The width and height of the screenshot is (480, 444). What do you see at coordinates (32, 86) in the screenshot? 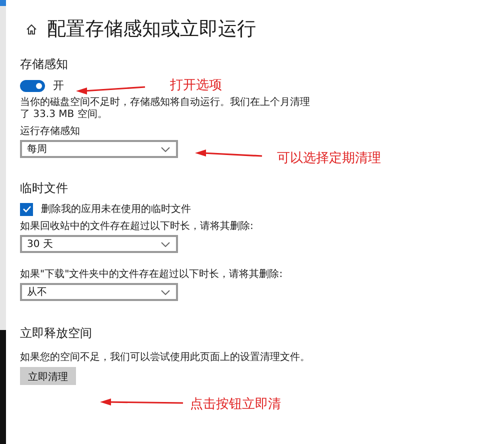
I see `toggle-switch` at bounding box center [32, 86].